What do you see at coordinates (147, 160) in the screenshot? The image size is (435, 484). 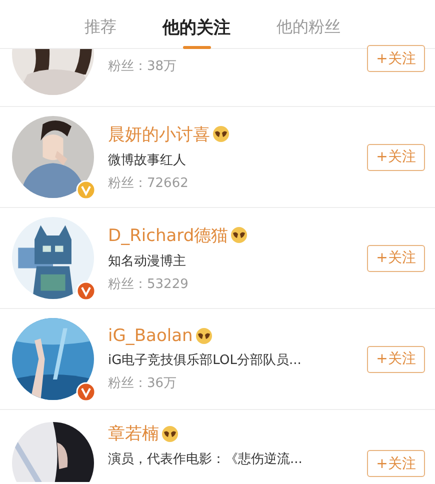 I see `user-bio: 微博故事红人` at bounding box center [147, 160].